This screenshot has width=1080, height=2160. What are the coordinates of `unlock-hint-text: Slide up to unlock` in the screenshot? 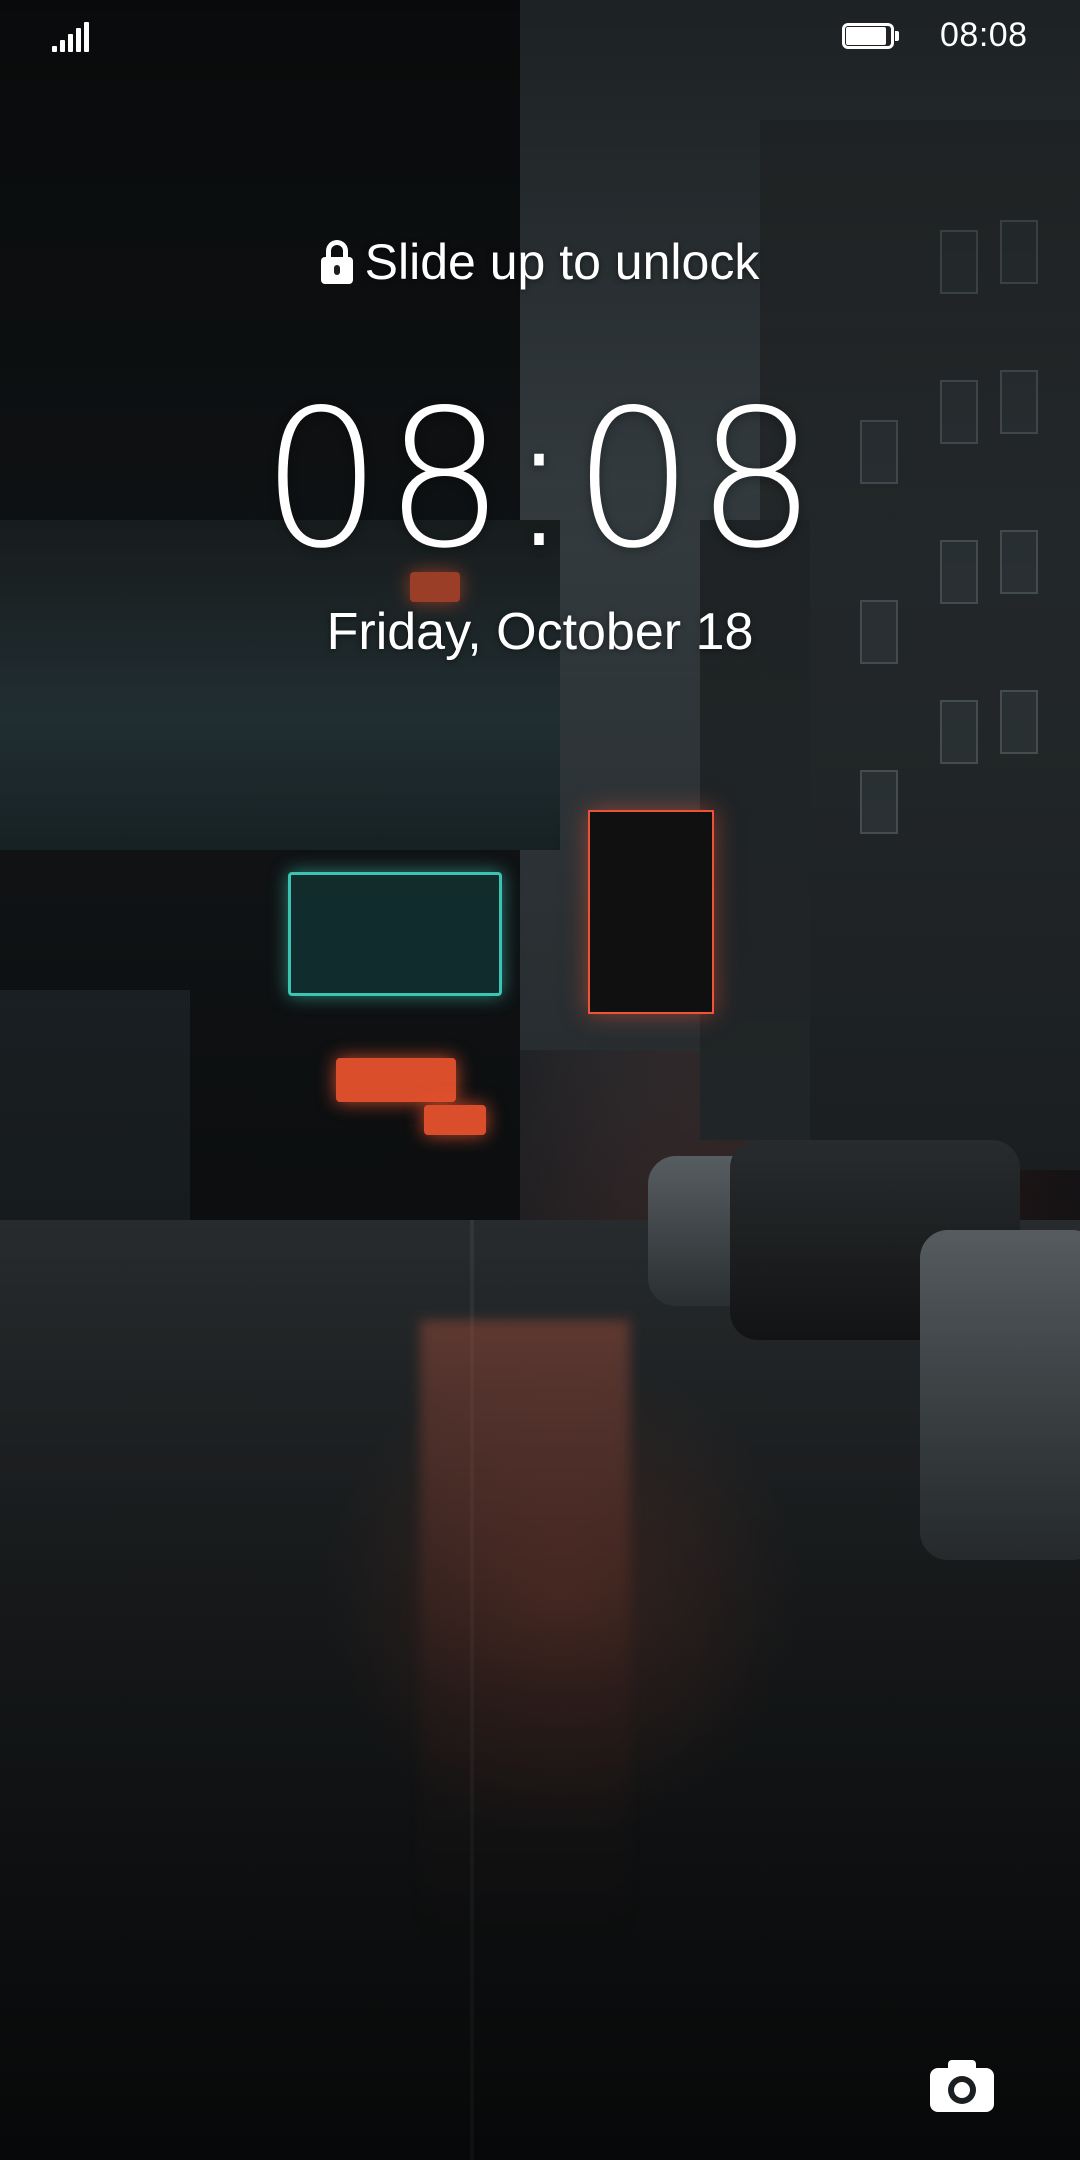 It's located at (562, 262).